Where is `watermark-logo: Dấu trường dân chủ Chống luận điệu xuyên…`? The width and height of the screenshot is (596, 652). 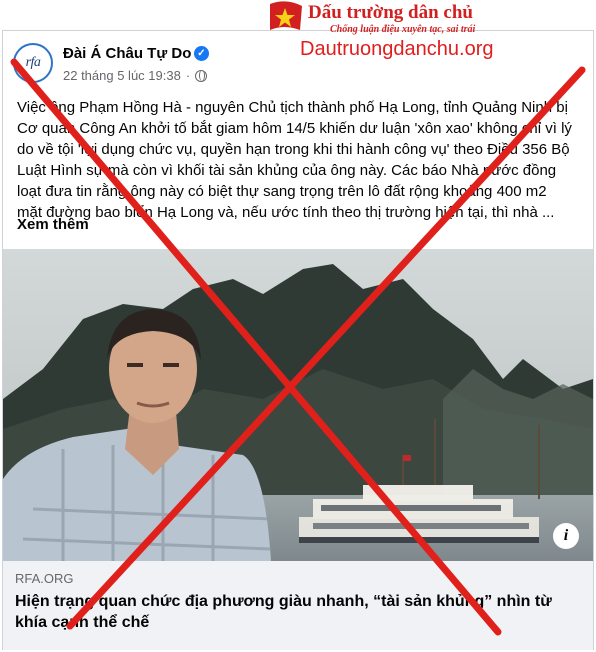 watermark-logo: Dấu trường dân chủ Chống luận điệu xuyên… is located at coordinates (396, 17).